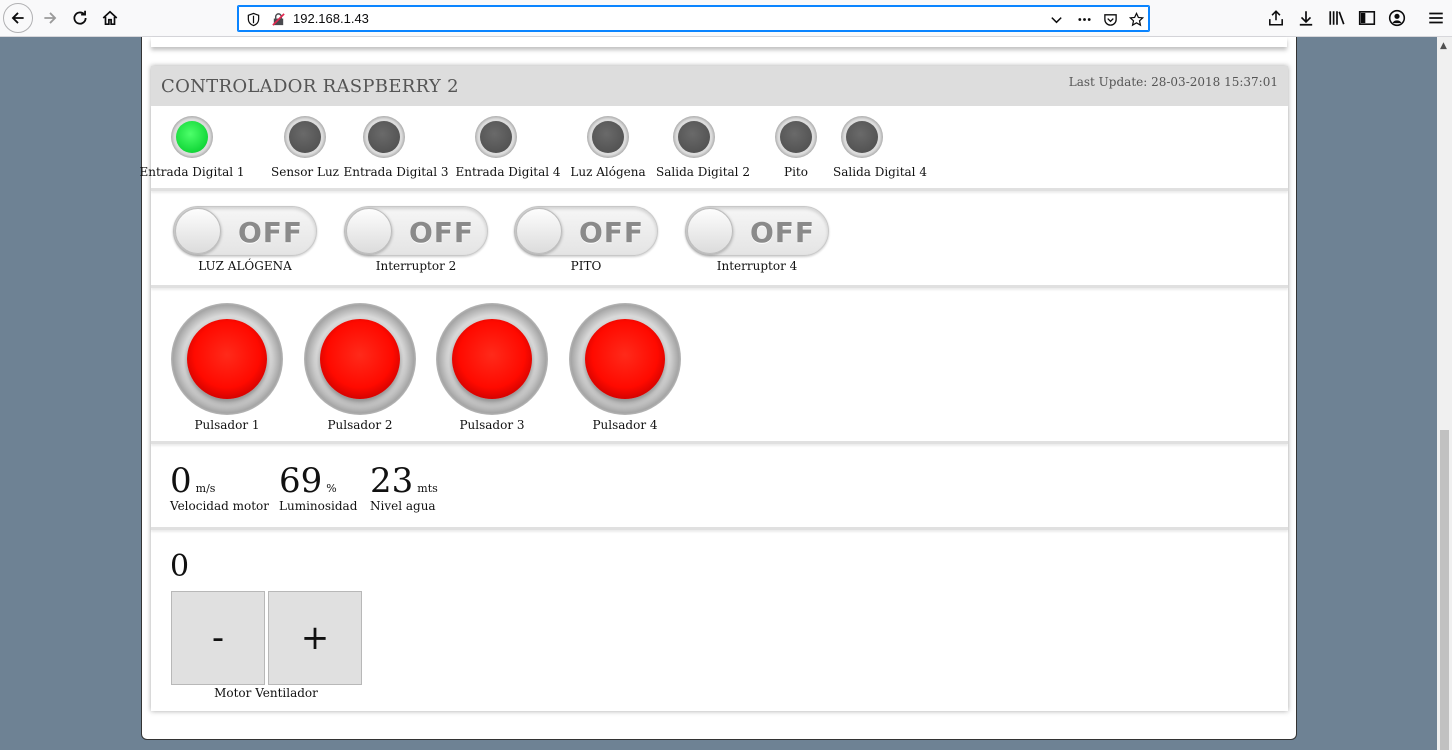  I want to click on back-button, so click(18, 18).